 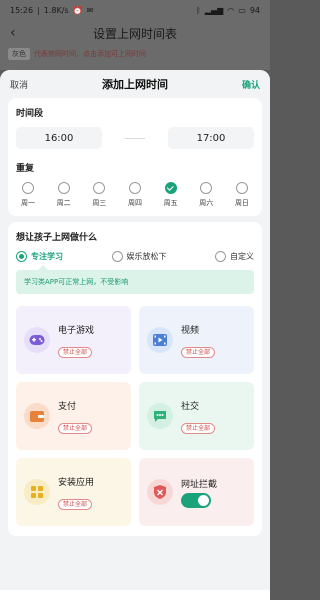 I want to click on wallet-icon, so click(x=37, y=416).